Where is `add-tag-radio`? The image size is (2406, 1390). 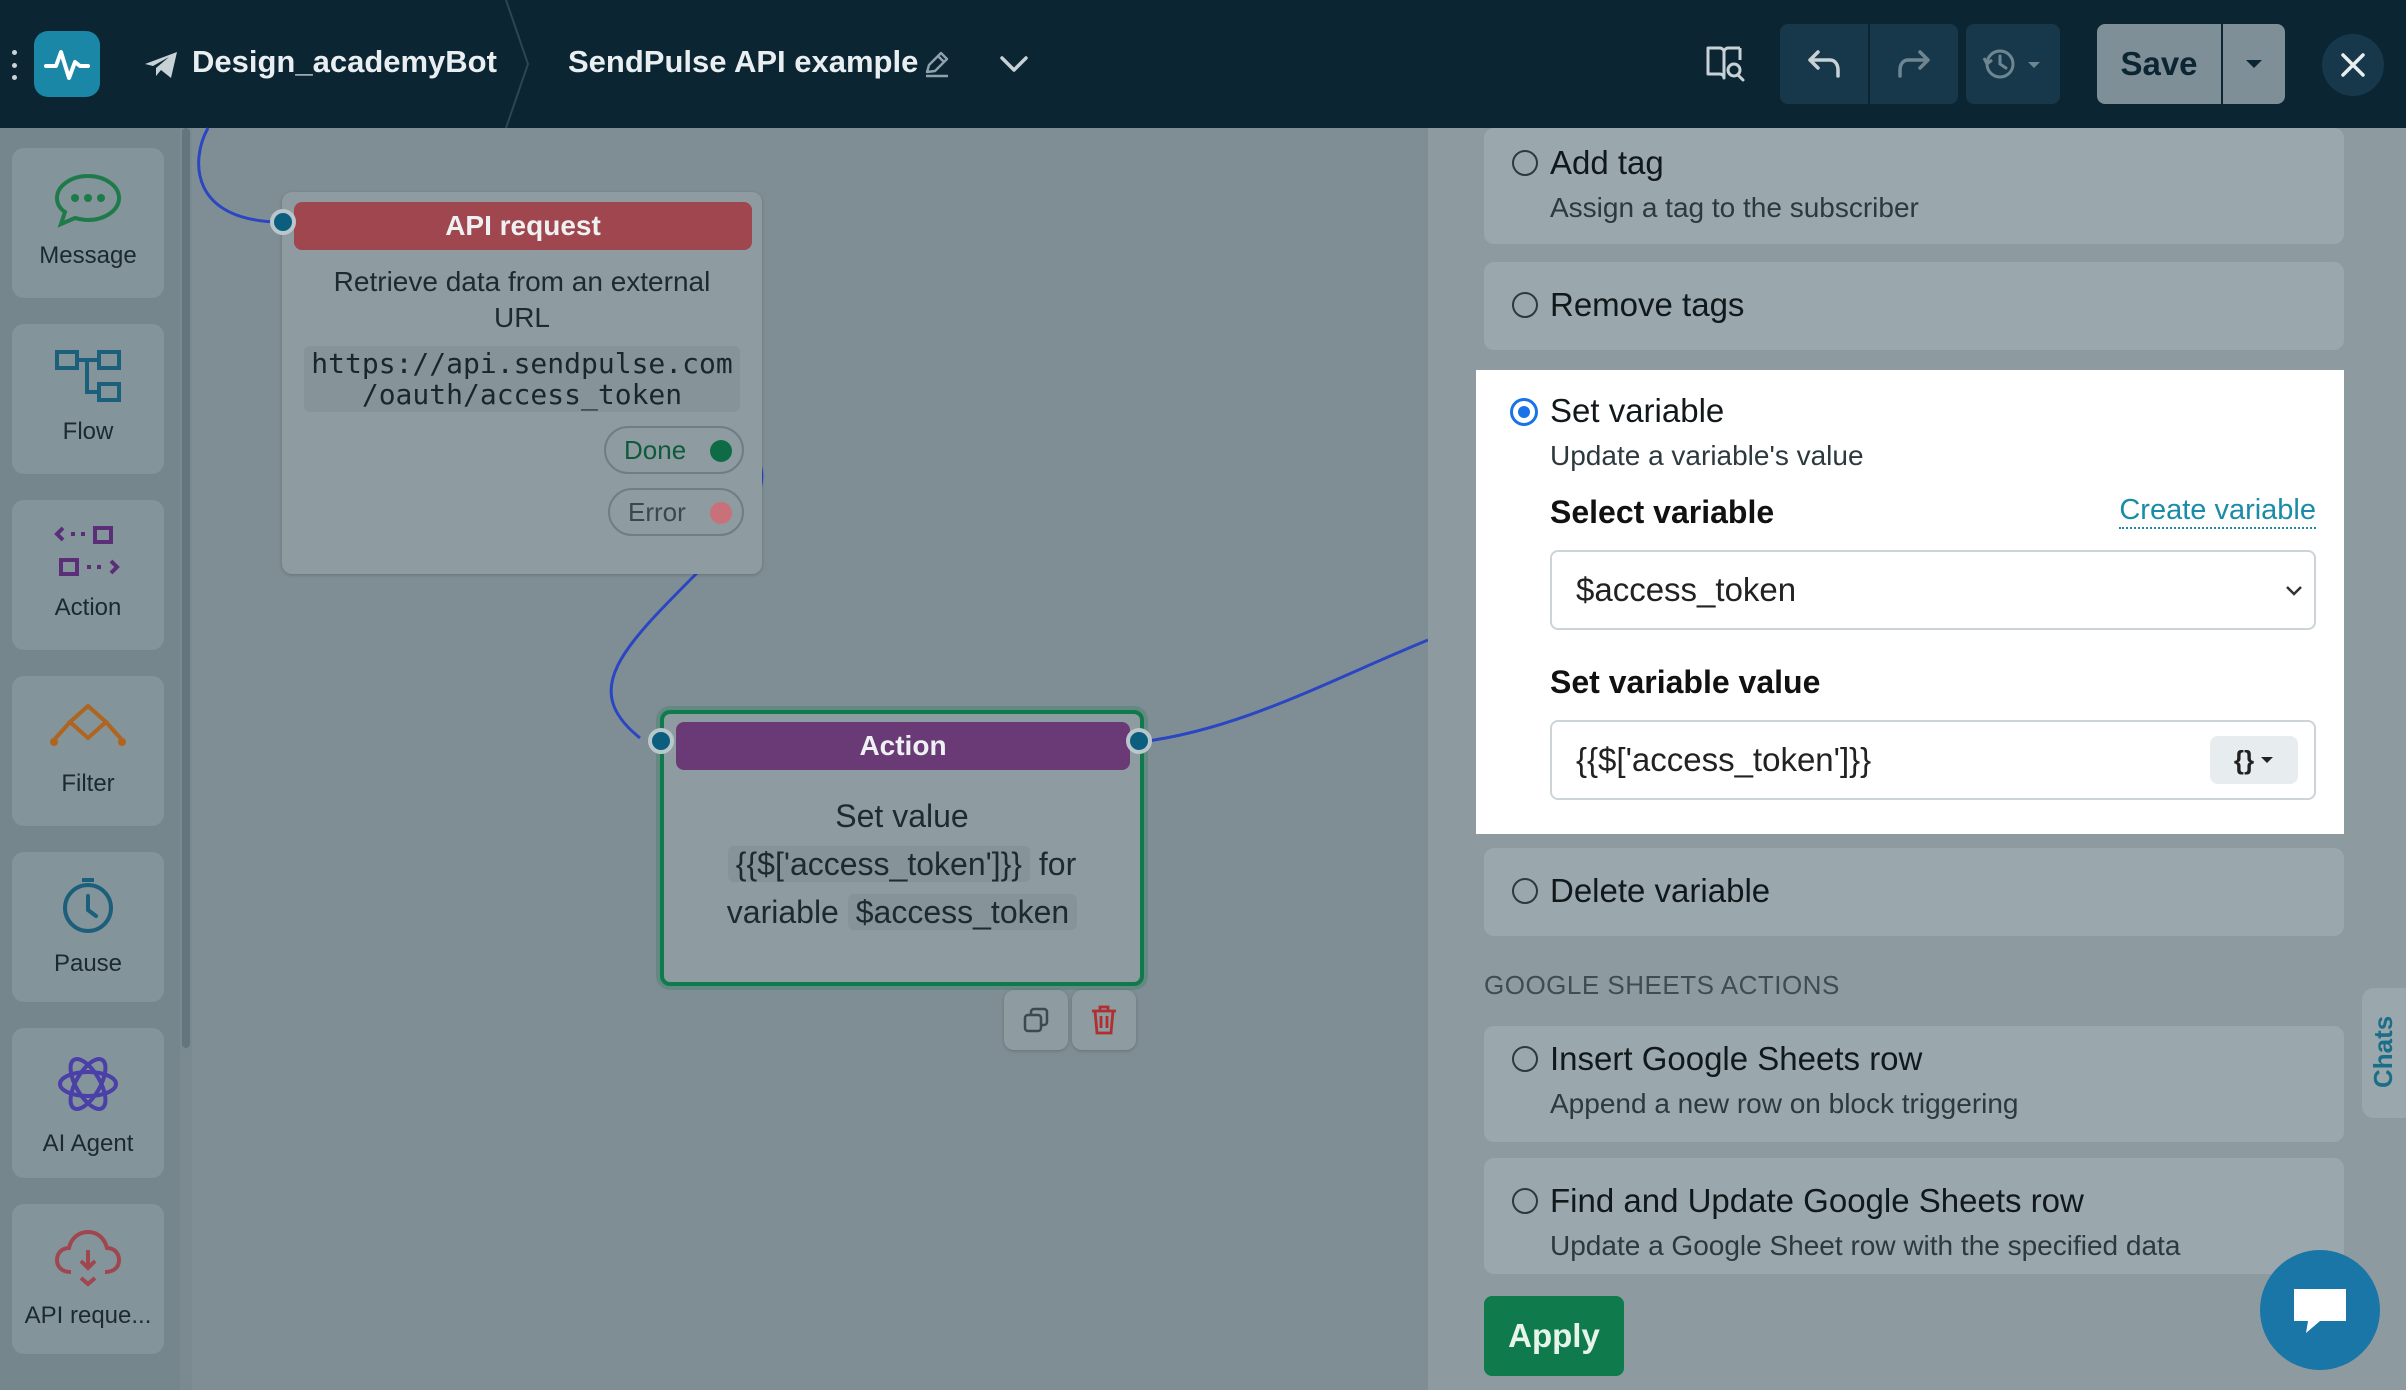 add-tag-radio is located at coordinates (1525, 163).